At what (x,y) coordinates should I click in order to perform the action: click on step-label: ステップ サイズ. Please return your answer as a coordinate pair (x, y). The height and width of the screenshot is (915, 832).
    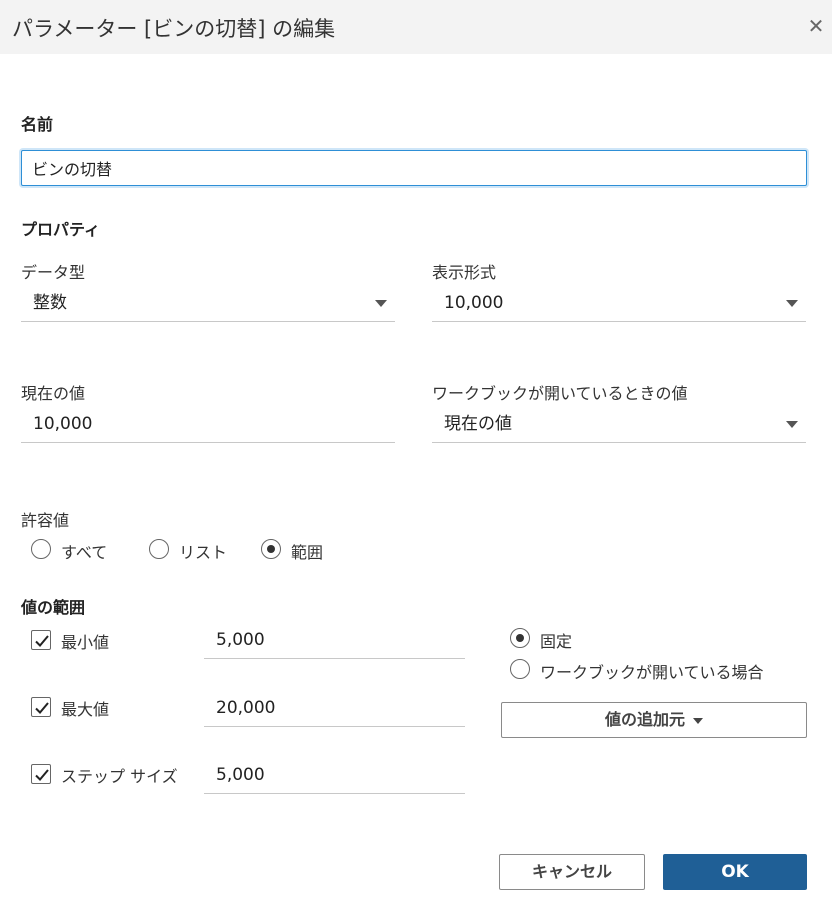
    Looking at the image, I should click on (119, 776).